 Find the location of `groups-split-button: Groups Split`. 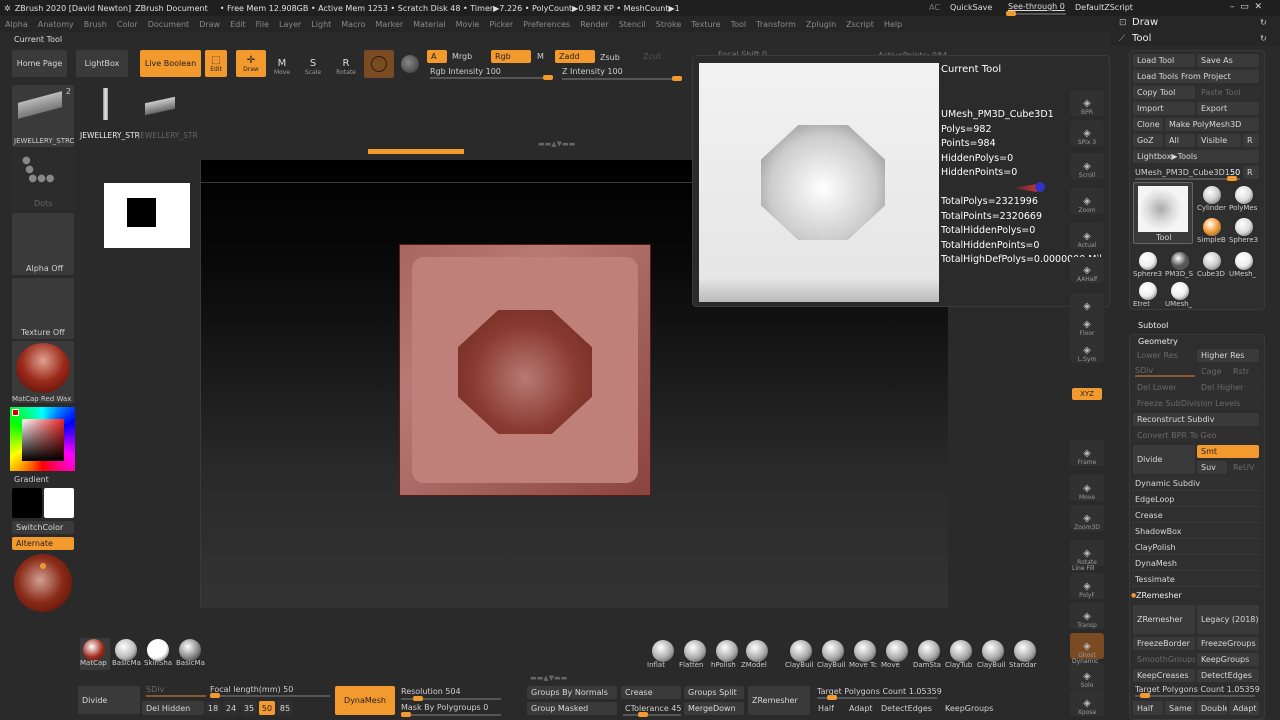

groups-split-button: Groups Split is located at coordinates (714, 692).